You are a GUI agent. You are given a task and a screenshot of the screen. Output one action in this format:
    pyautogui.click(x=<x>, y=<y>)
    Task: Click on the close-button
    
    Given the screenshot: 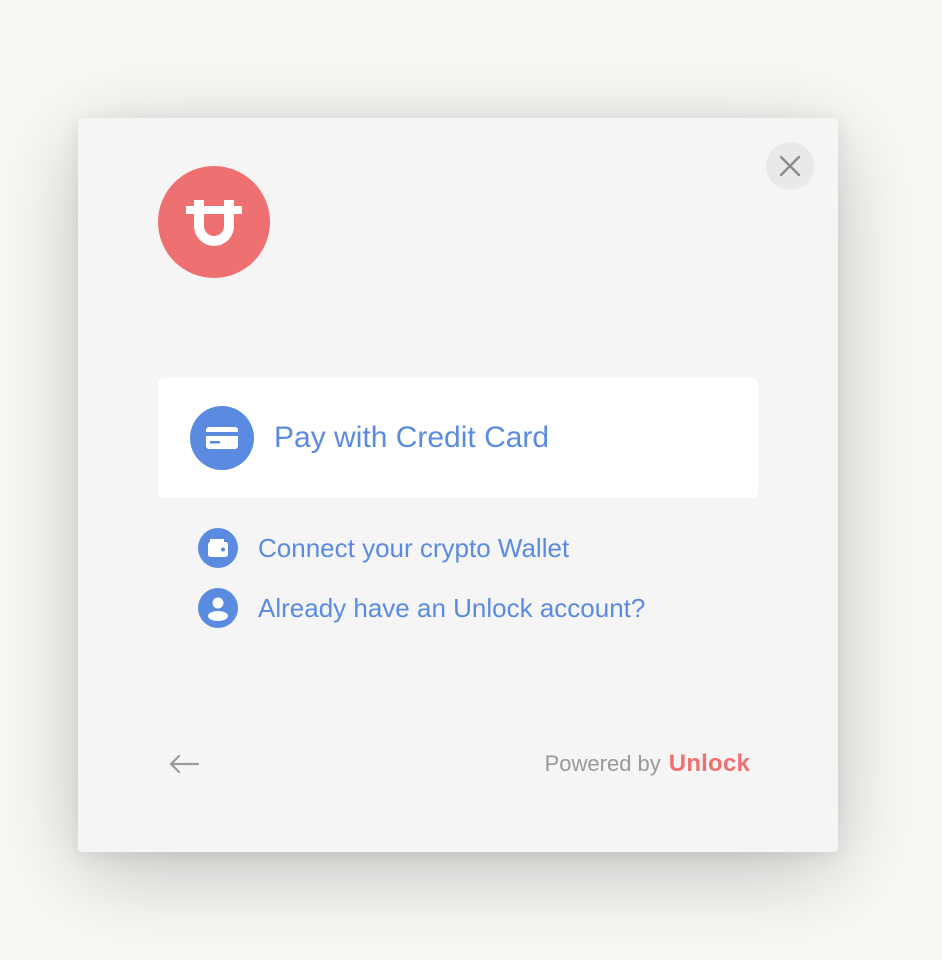 What is the action you would take?
    pyautogui.click(x=790, y=166)
    